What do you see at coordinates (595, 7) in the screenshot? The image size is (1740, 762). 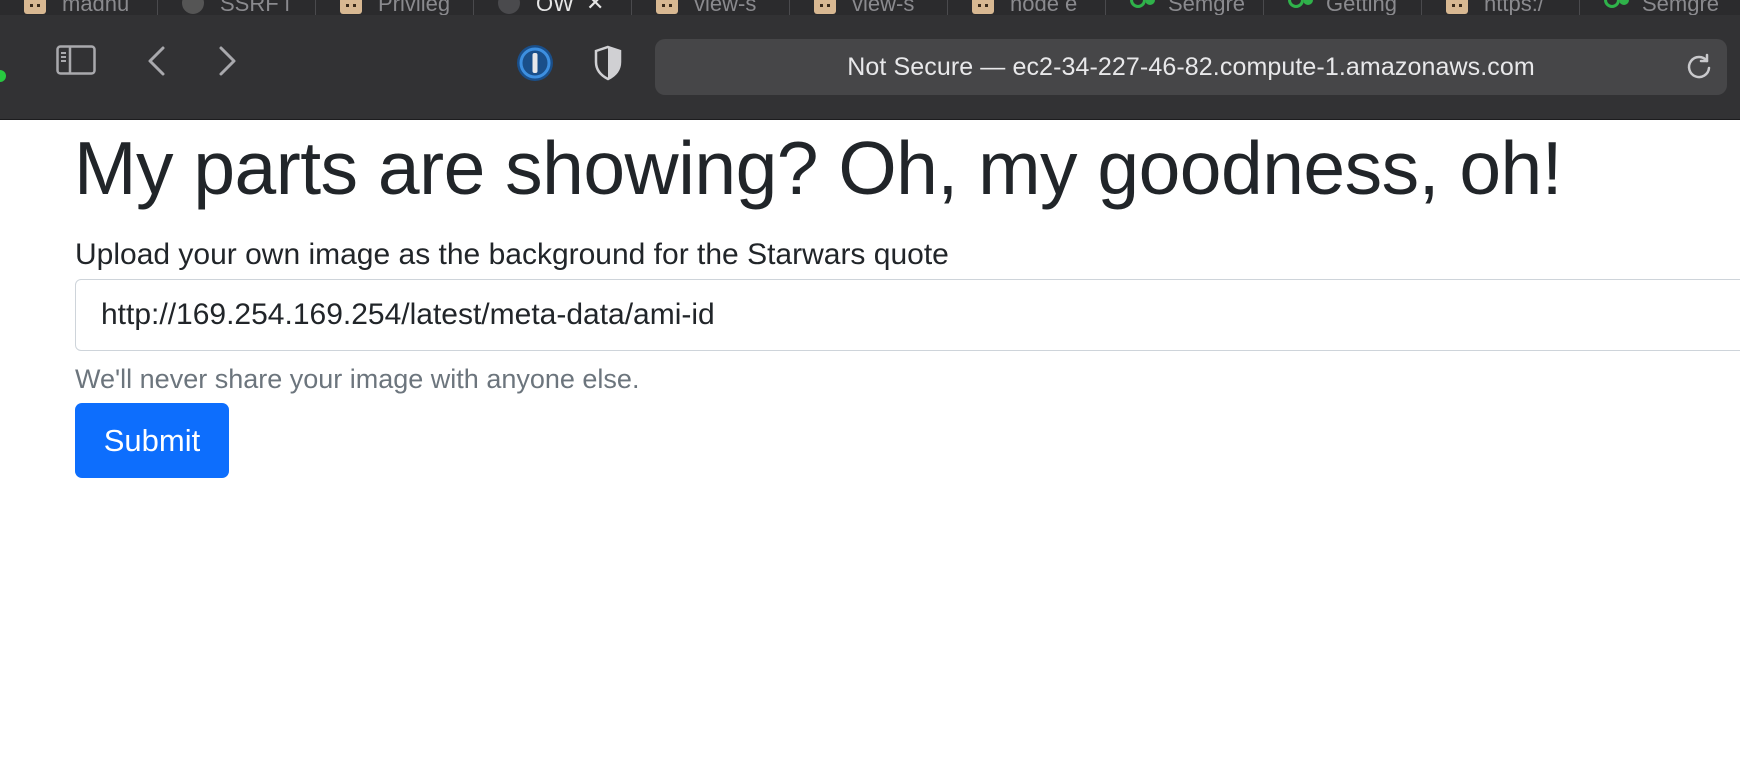 I see `tab-close-icon: ✕` at bounding box center [595, 7].